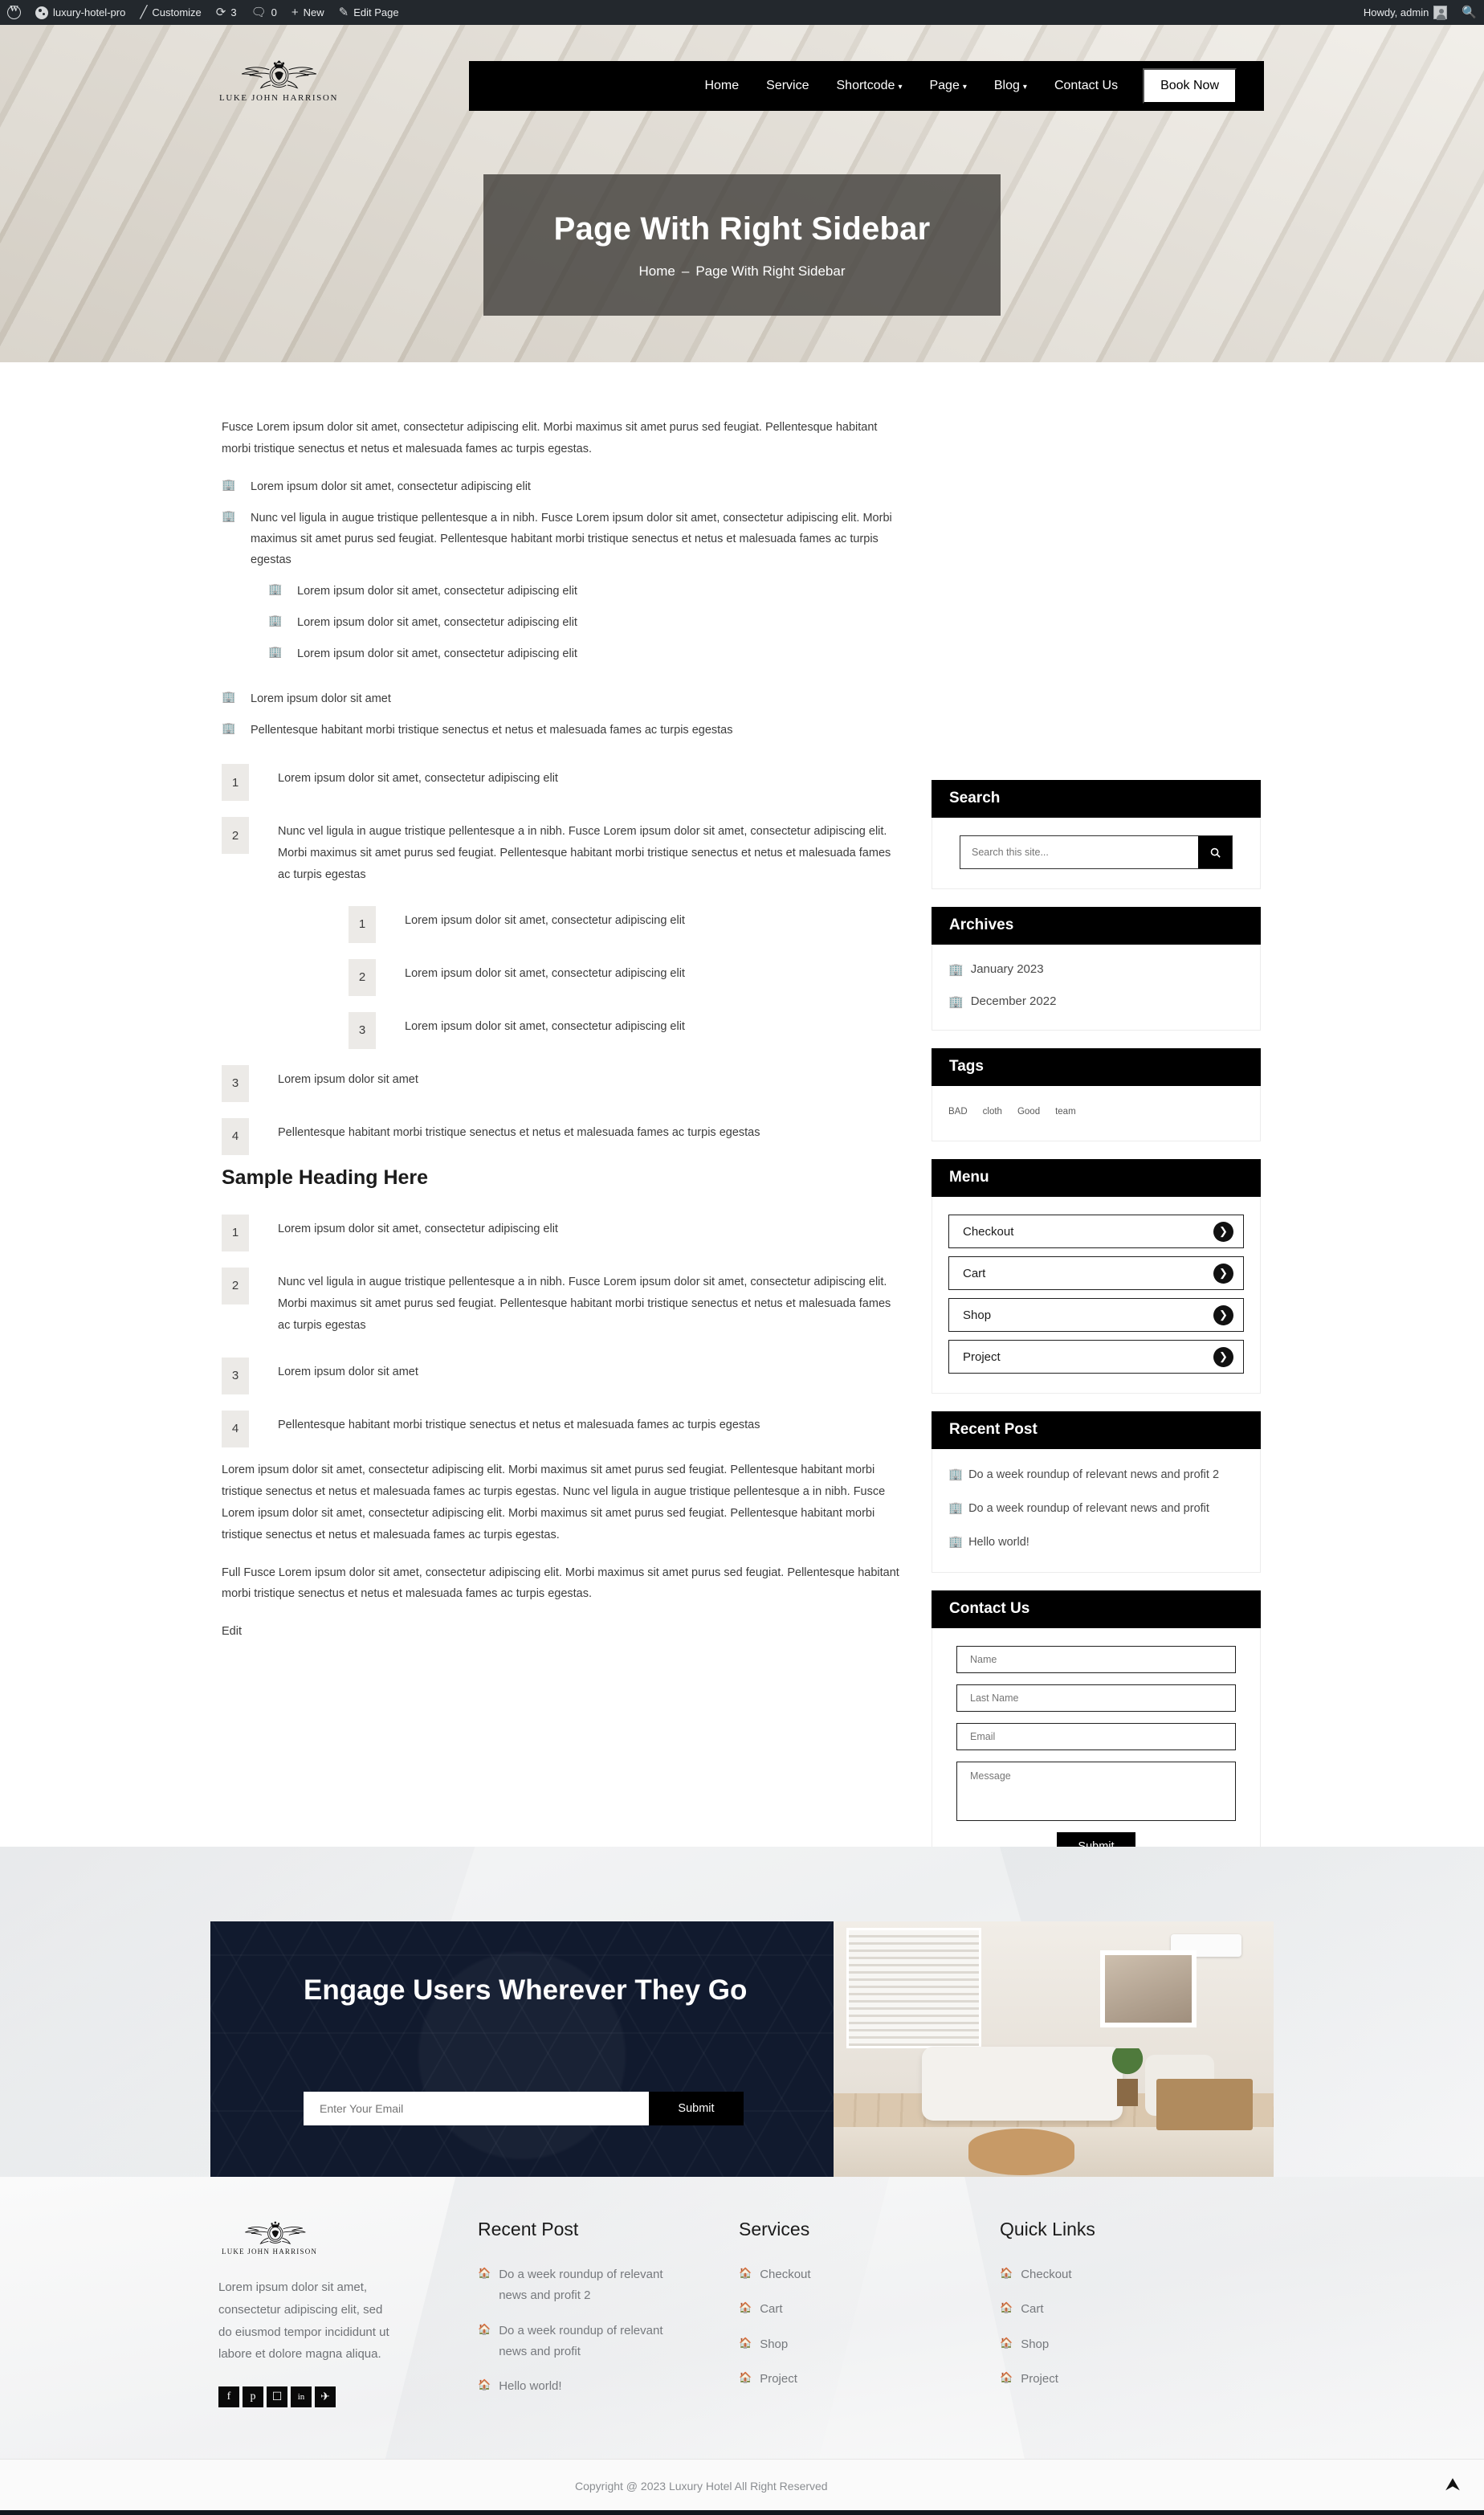 The height and width of the screenshot is (2515, 1484). What do you see at coordinates (526, 1990) in the screenshot?
I see `newsletter-heading: Engage Users Wherever They Go` at bounding box center [526, 1990].